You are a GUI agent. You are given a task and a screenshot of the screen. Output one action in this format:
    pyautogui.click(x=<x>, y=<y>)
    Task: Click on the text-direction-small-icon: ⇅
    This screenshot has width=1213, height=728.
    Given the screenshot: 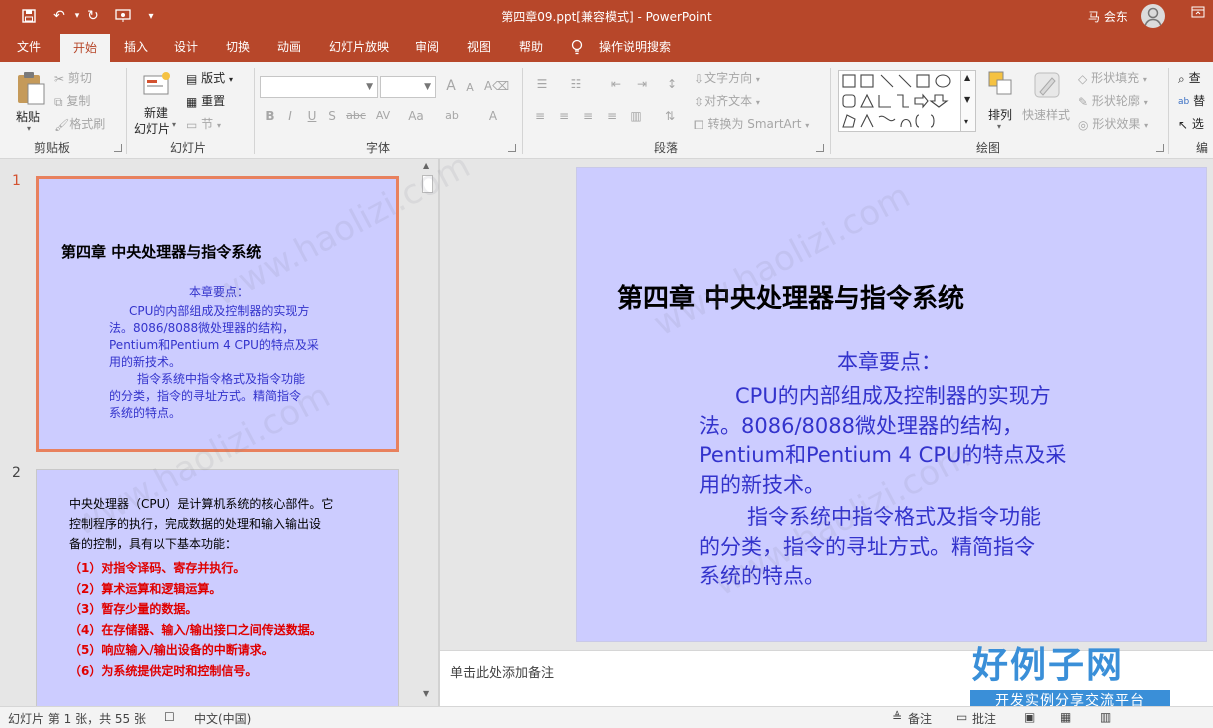 What is the action you would take?
    pyautogui.click(x=670, y=116)
    